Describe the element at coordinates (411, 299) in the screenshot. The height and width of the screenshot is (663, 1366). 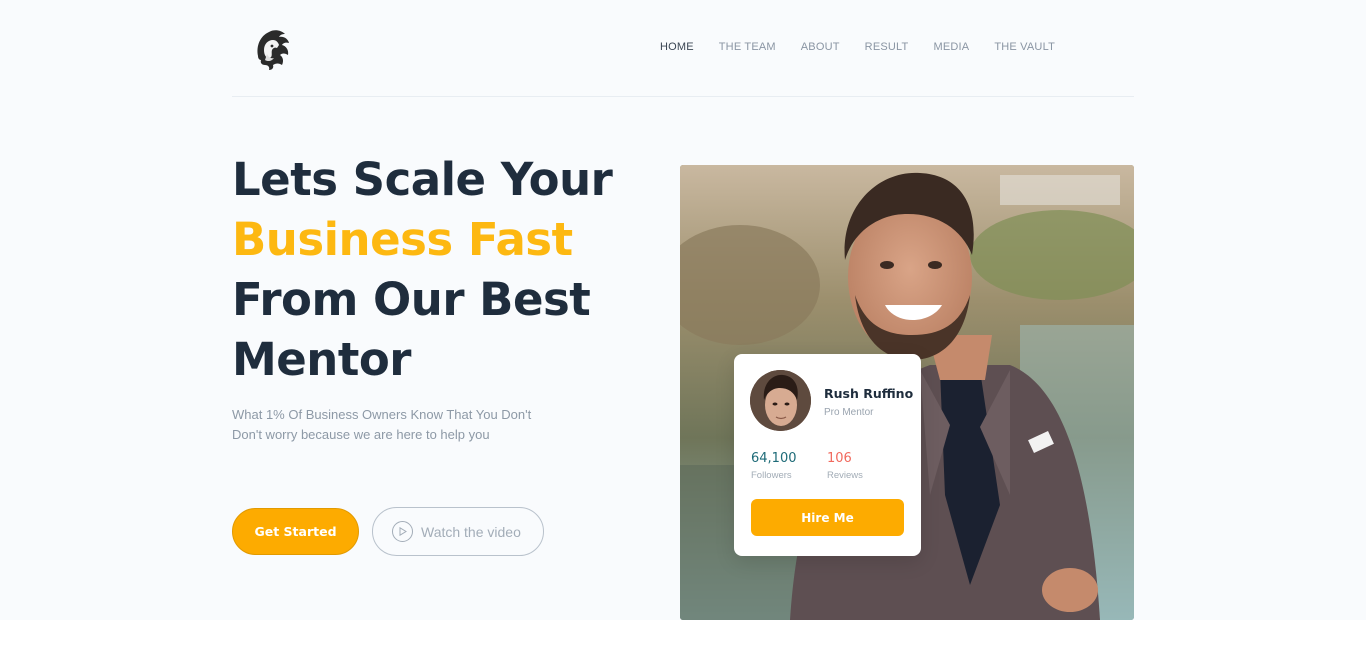
I see `hero-title-line-3: From Our Best` at that location.